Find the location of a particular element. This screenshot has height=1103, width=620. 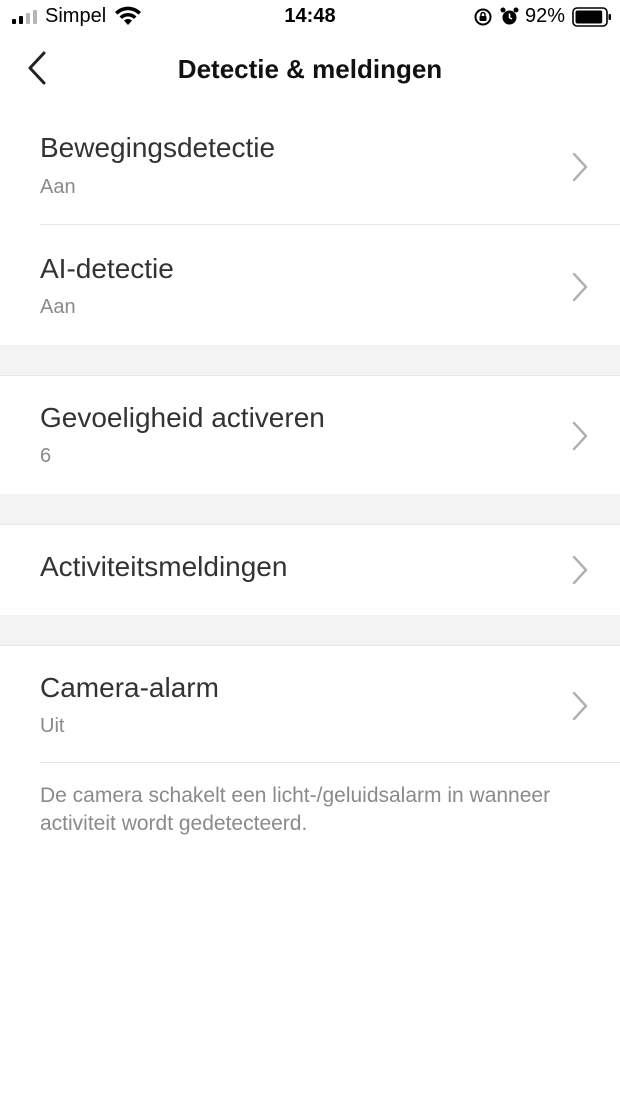

list-item-value: Uit is located at coordinates (52, 726).